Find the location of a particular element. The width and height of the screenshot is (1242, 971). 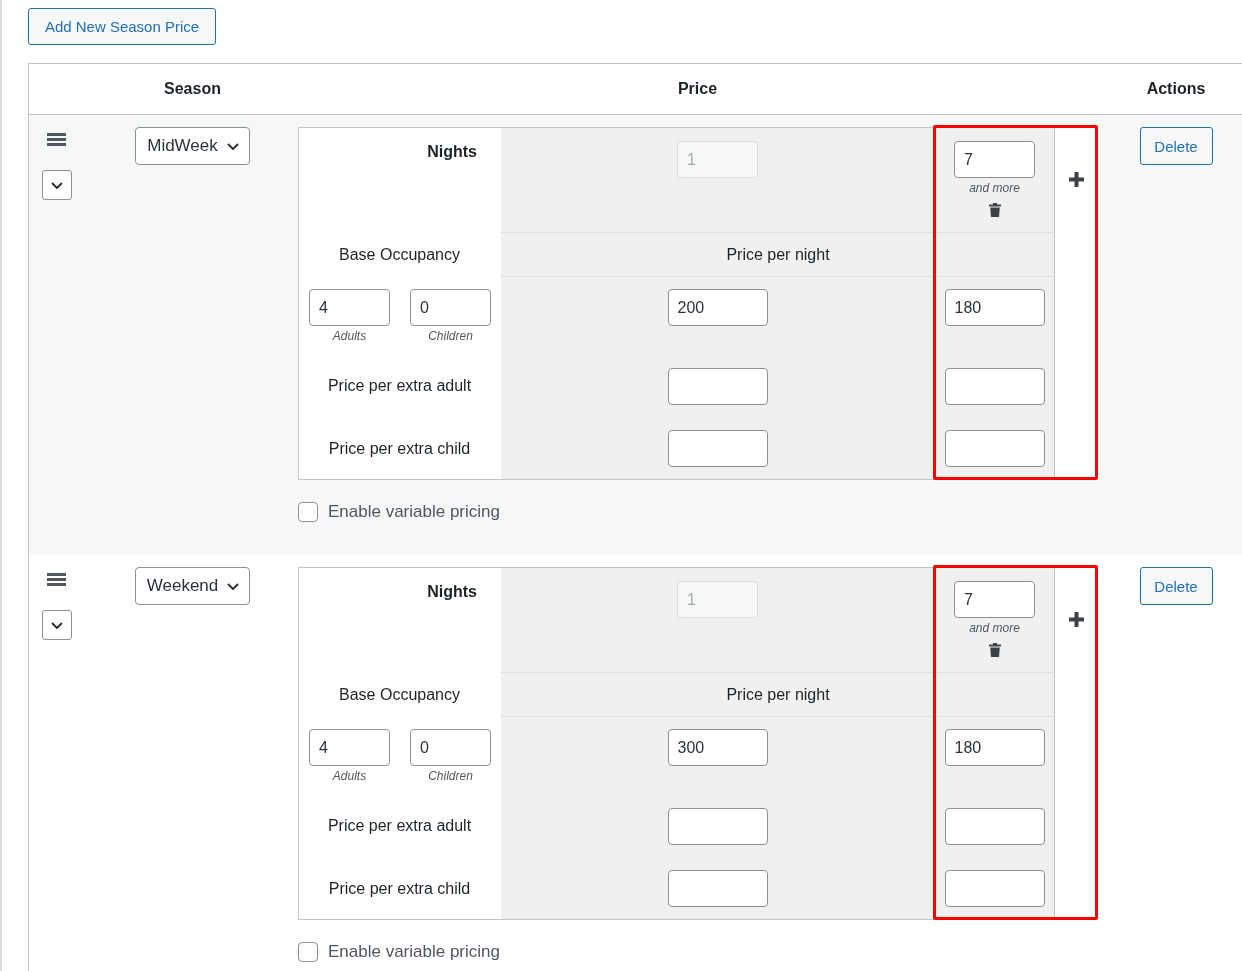

season-select: Weekend is located at coordinates (192, 586).